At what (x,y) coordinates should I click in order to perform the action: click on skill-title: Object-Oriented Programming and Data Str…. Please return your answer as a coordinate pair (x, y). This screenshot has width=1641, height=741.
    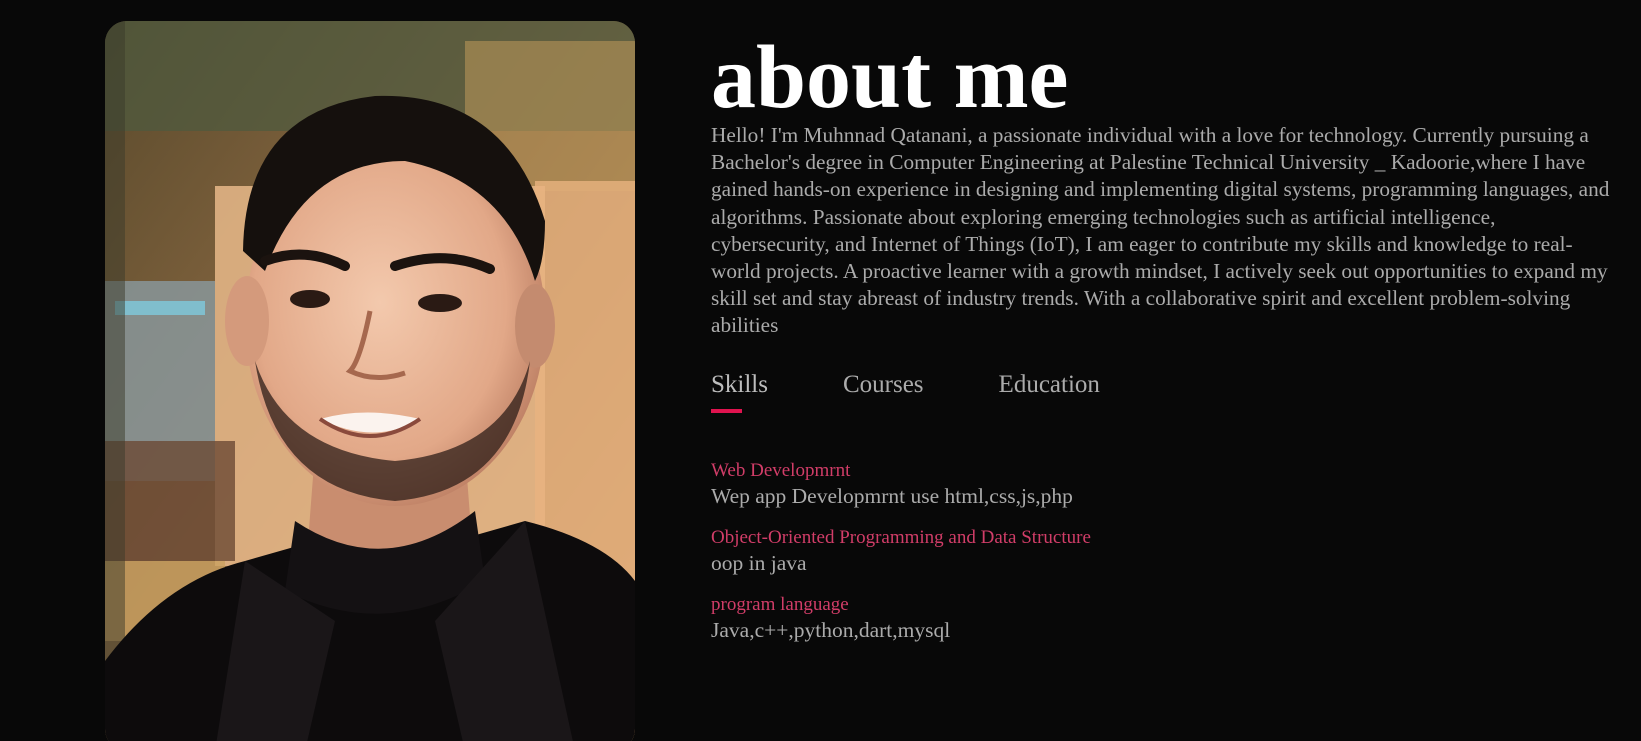
    Looking at the image, I should click on (901, 537).